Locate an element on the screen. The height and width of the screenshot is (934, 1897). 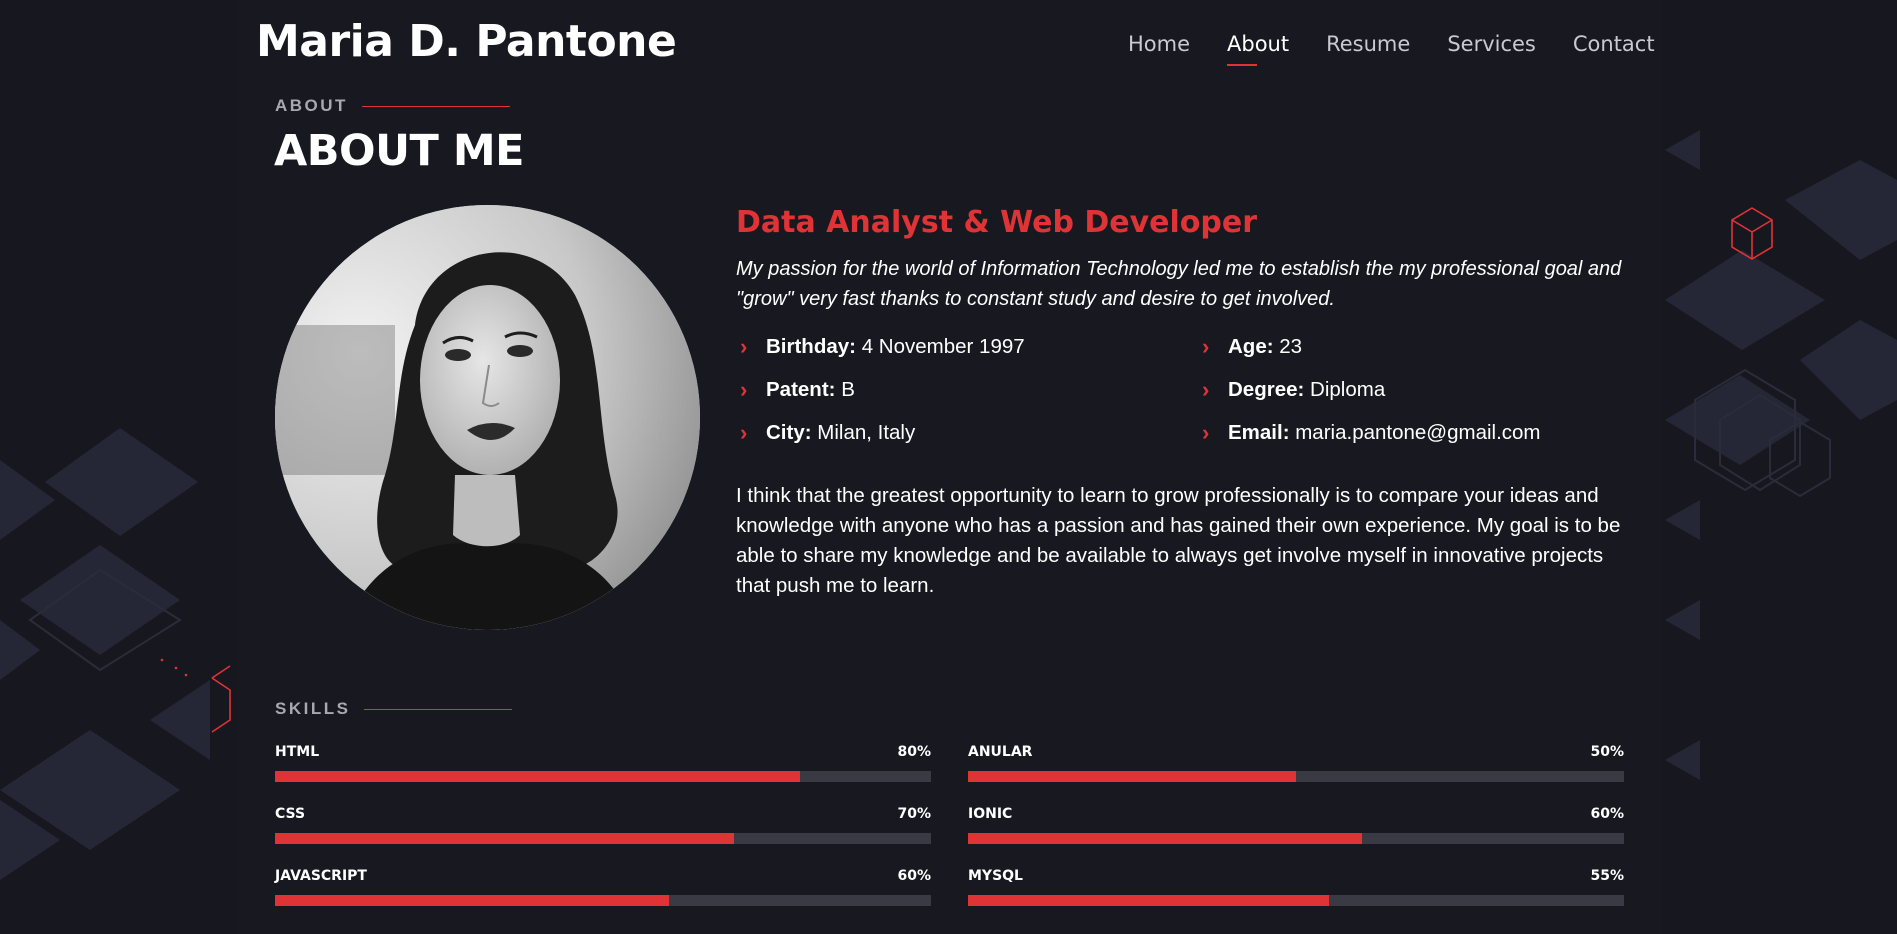
fact-value: Milan, Italy is located at coordinates (866, 432).